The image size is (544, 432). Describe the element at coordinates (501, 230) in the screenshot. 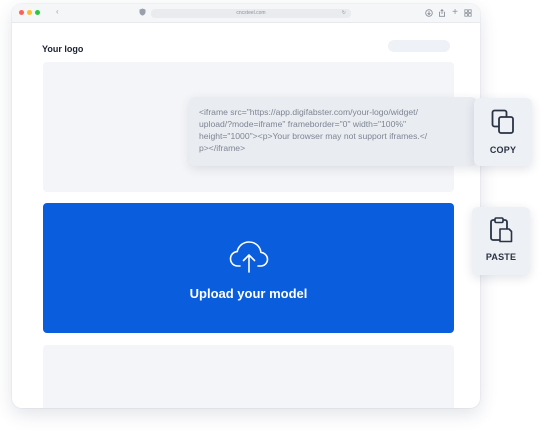

I see `paste-icon` at that location.